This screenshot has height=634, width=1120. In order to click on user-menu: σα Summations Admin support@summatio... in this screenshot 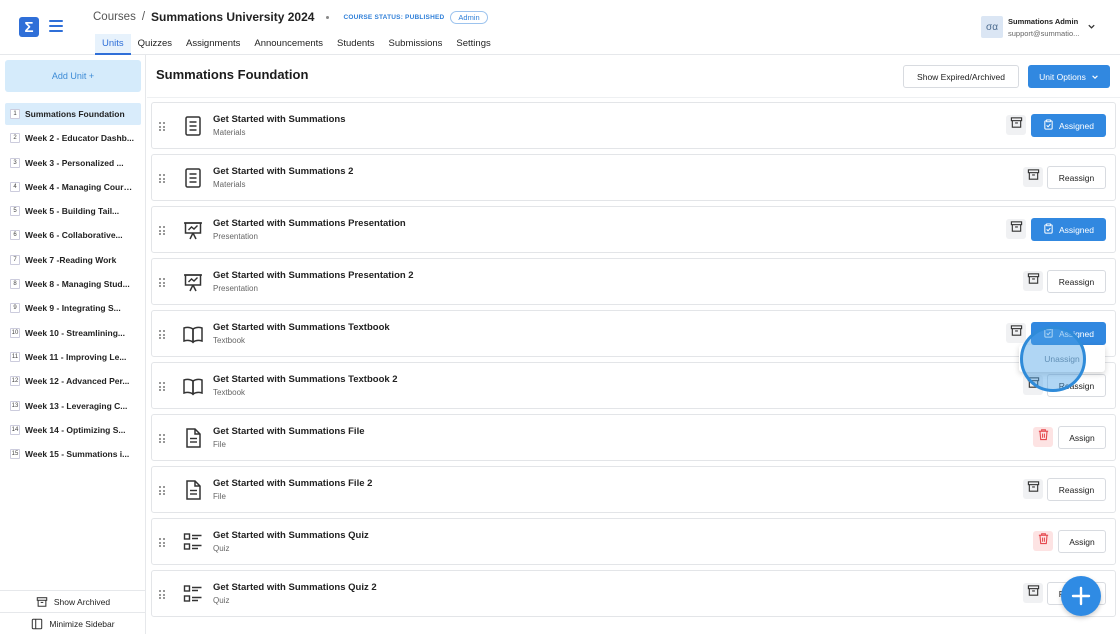, I will do `click(1038, 27)`.